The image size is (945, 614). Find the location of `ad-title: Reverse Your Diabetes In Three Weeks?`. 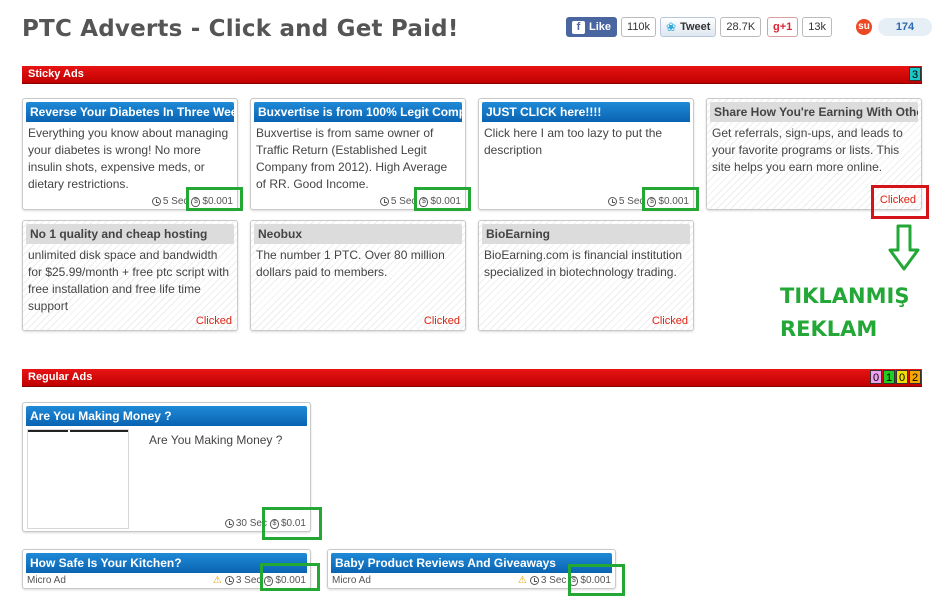

ad-title: Reverse Your Diabetes In Three Weeks? is located at coordinates (130, 112).